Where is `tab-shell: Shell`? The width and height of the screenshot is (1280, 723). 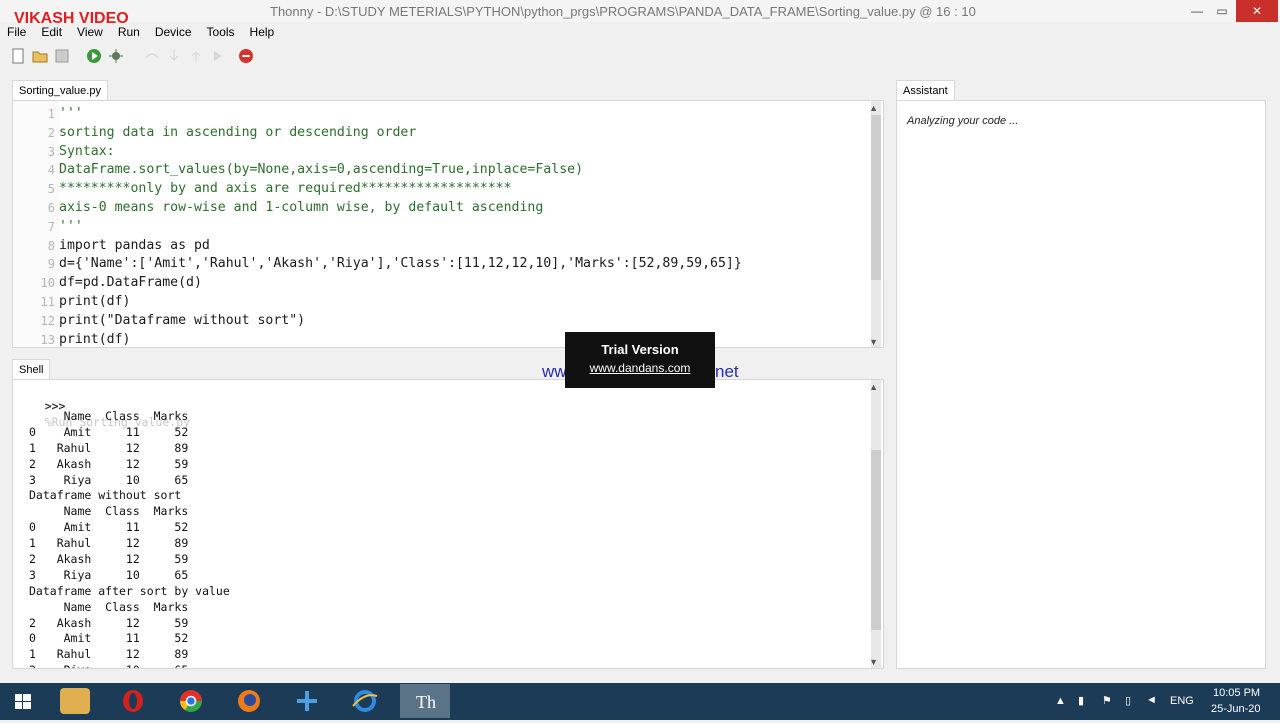 tab-shell: Shell is located at coordinates (31, 369).